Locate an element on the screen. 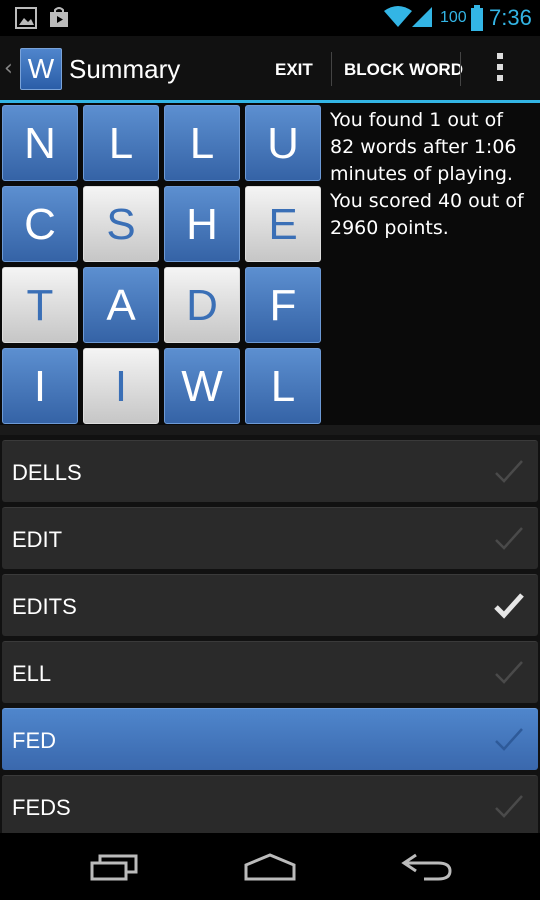 This screenshot has width=540, height=900. summary-line: minutes of playing. is located at coordinates (421, 174).